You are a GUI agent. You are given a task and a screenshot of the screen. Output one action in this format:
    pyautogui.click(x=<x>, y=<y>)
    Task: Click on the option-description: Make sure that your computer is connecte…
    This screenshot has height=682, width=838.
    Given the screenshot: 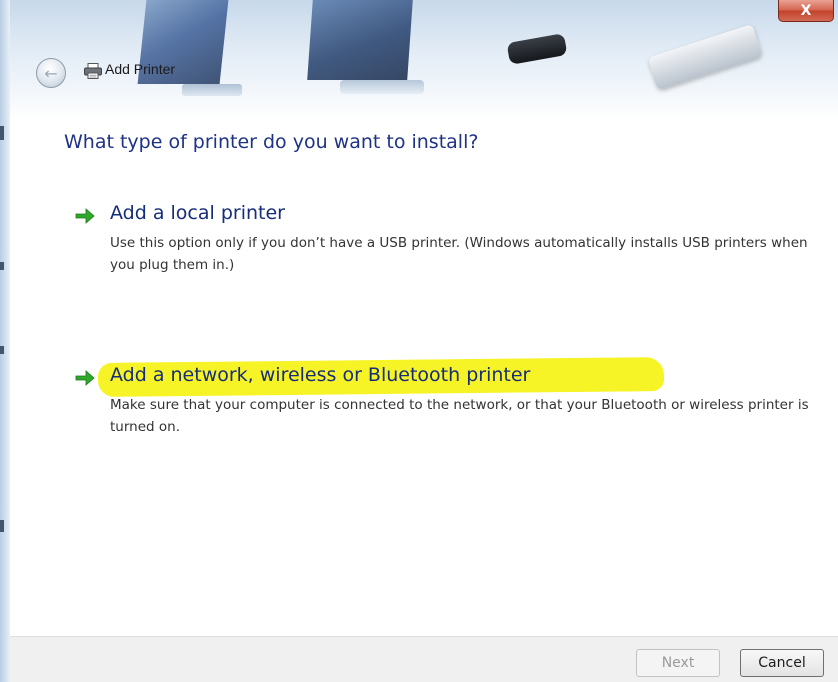 What is the action you would take?
    pyautogui.click(x=459, y=416)
    